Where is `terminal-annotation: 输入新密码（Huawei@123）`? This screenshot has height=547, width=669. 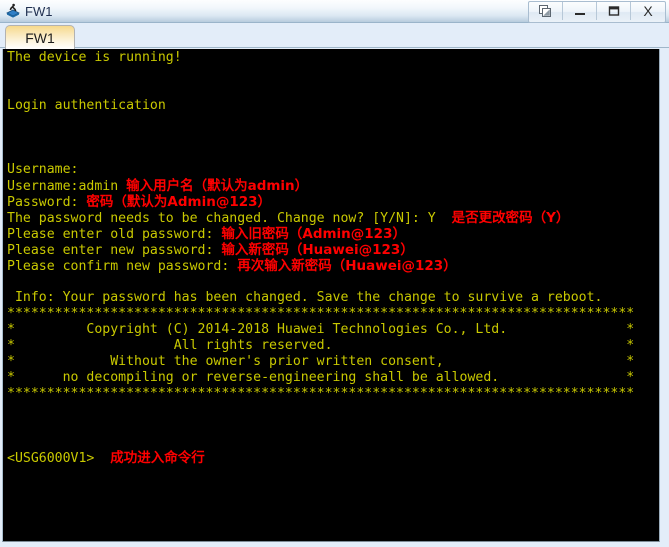 terminal-annotation: 输入新密码（Huawei@123） is located at coordinates (317, 250).